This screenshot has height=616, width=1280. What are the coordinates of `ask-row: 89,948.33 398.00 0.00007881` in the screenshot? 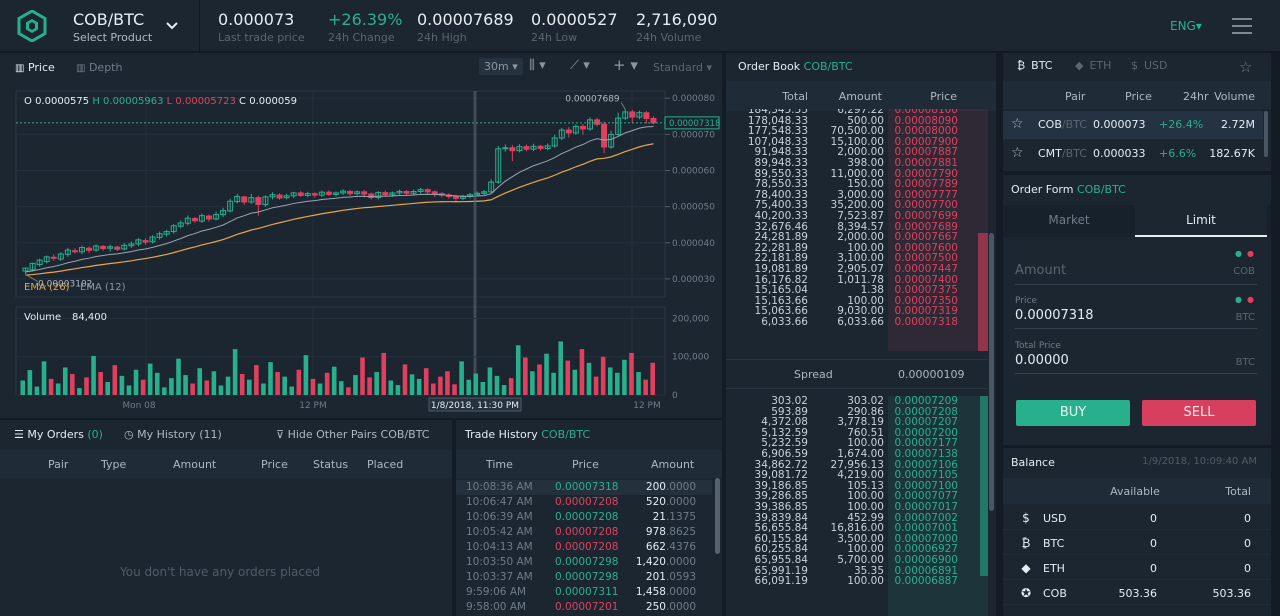 It's located at (861, 163).